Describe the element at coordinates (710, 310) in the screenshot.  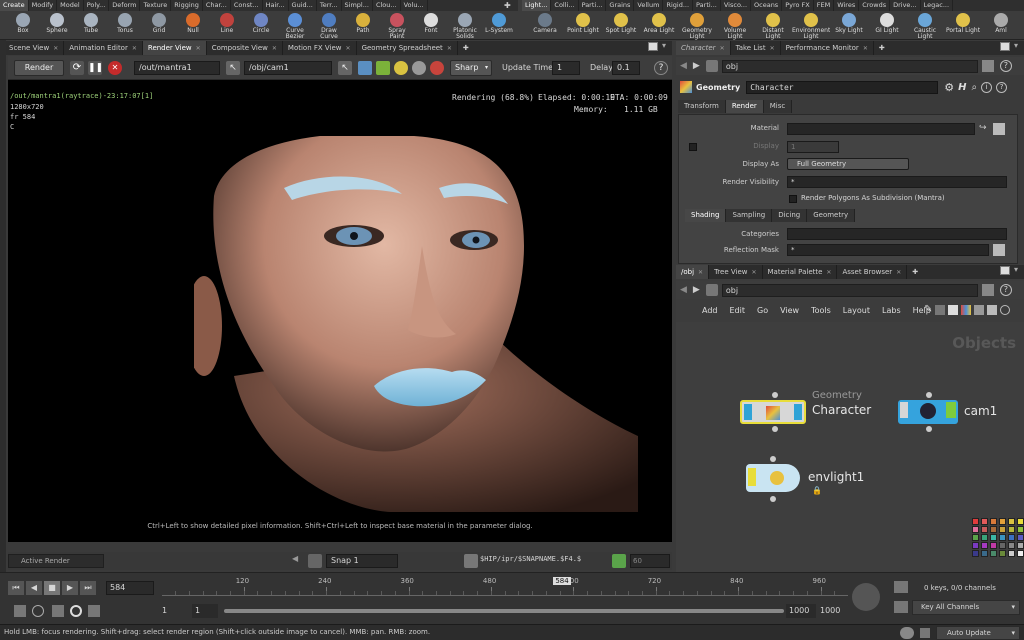
I see `network-menu-add: Add` at that location.